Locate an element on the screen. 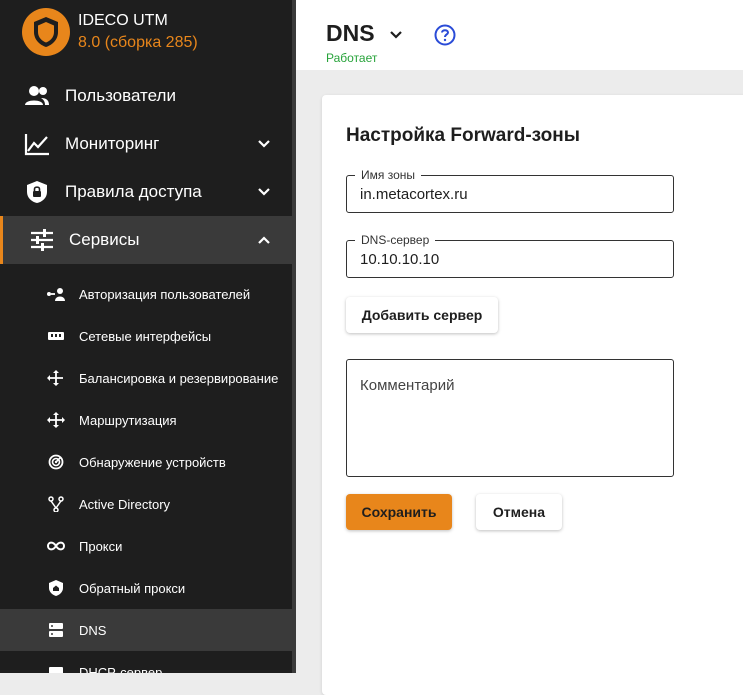  ethernet-icon is located at coordinates (56, 336).